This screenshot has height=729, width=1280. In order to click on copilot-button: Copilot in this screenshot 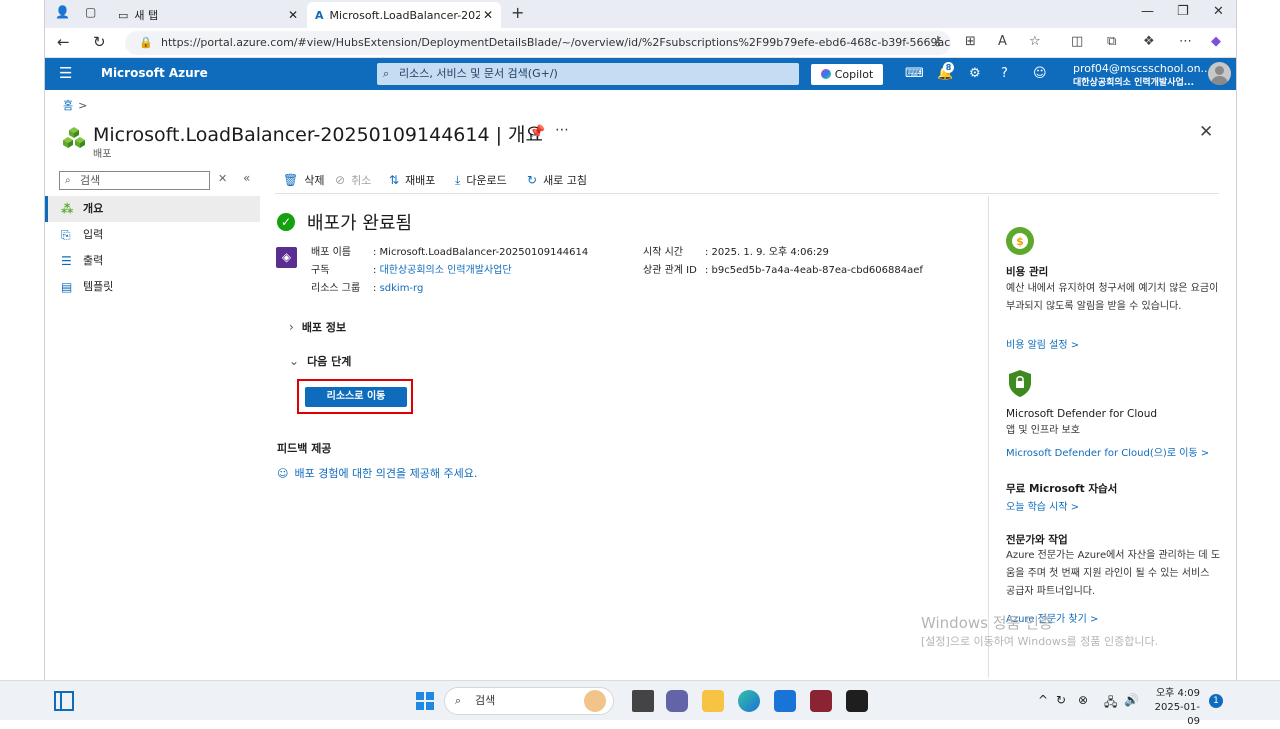, I will do `click(847, 74)`.